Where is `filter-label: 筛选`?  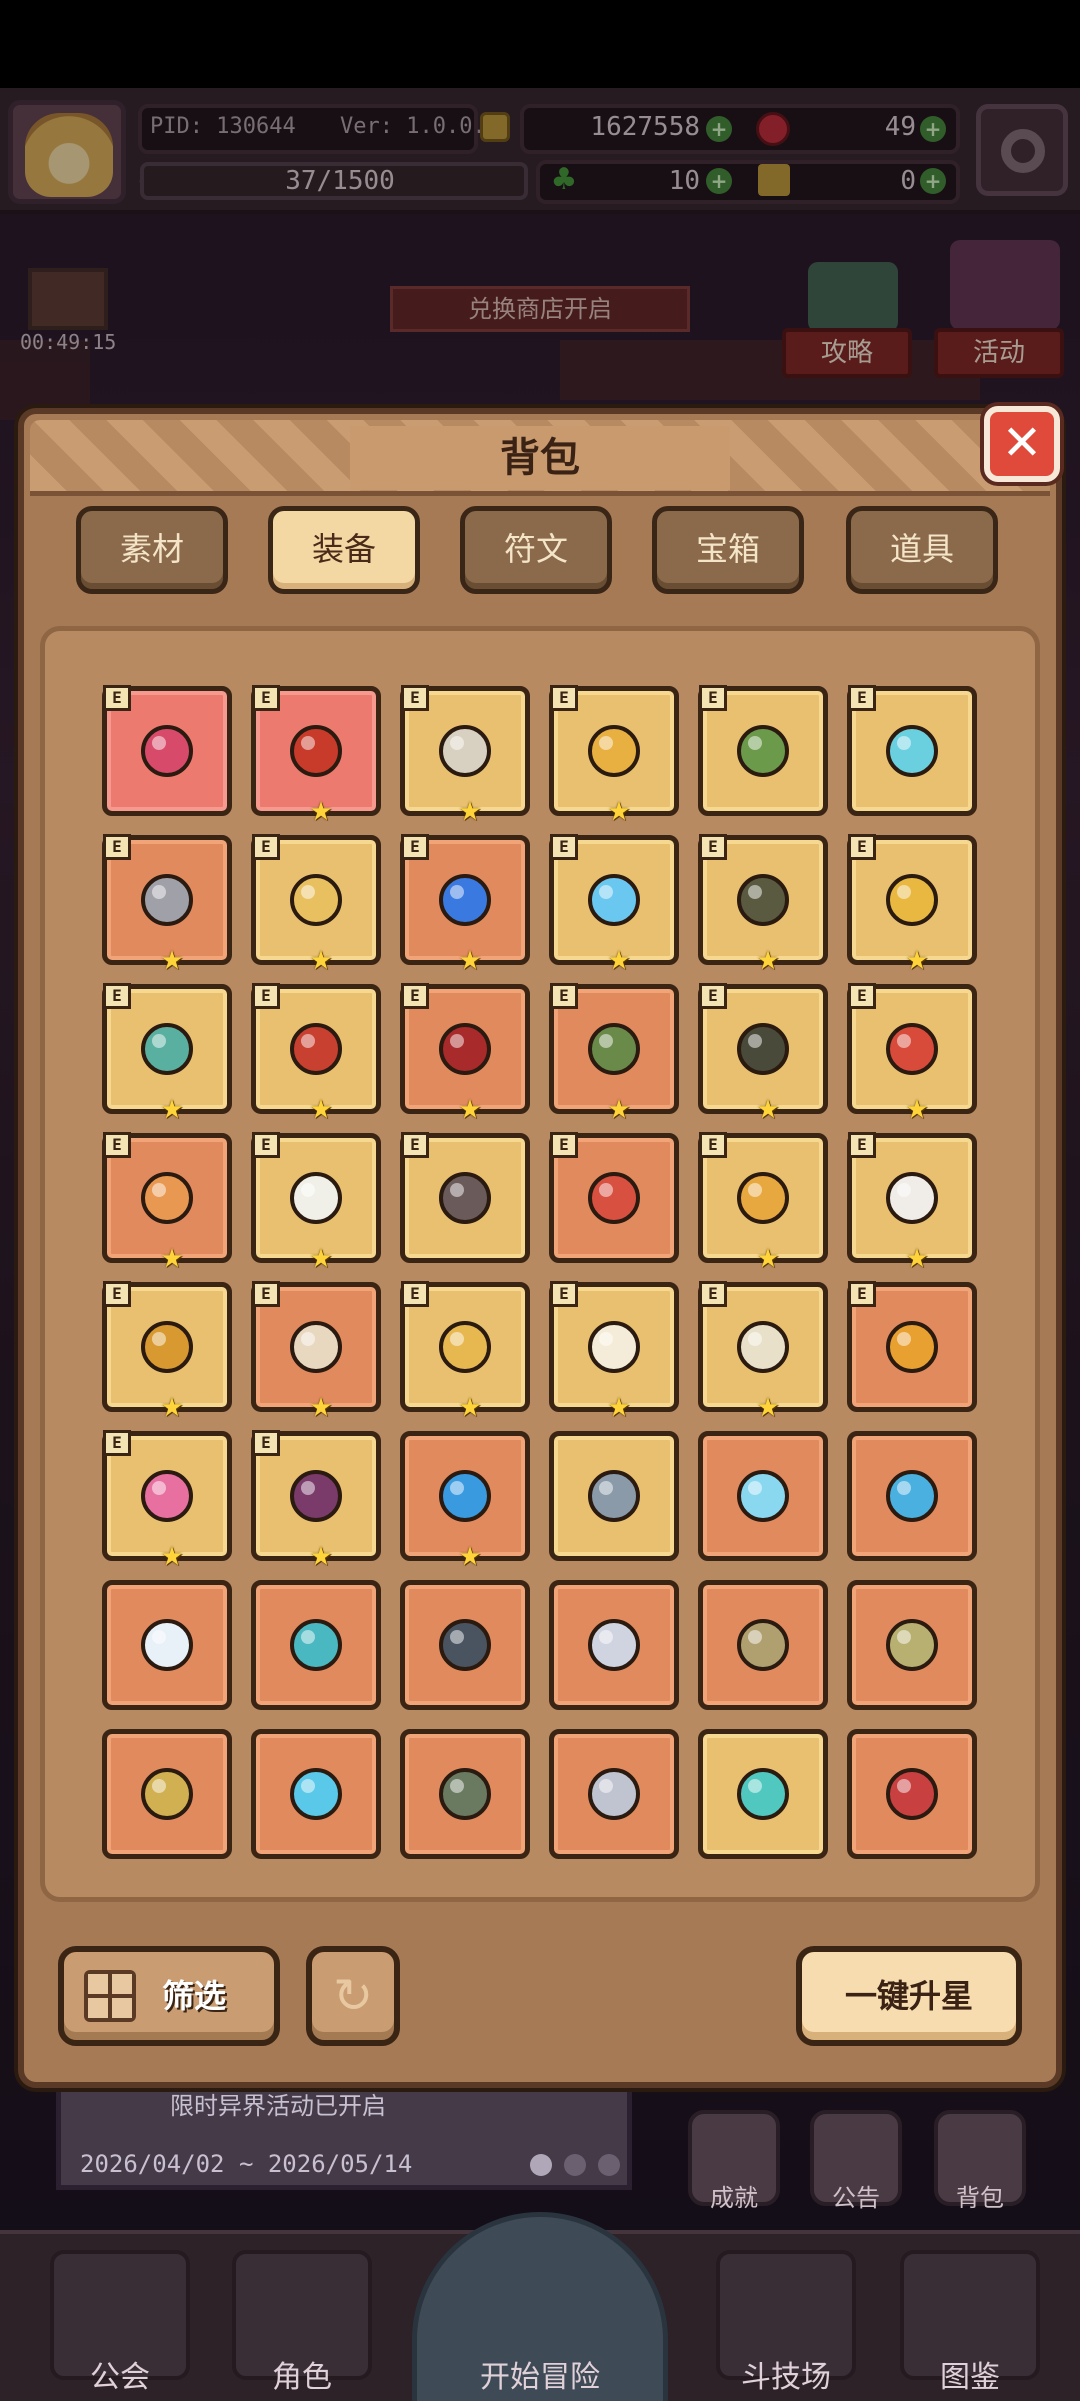 filter-label: 筛选 is located at coordinates (194, 1996).